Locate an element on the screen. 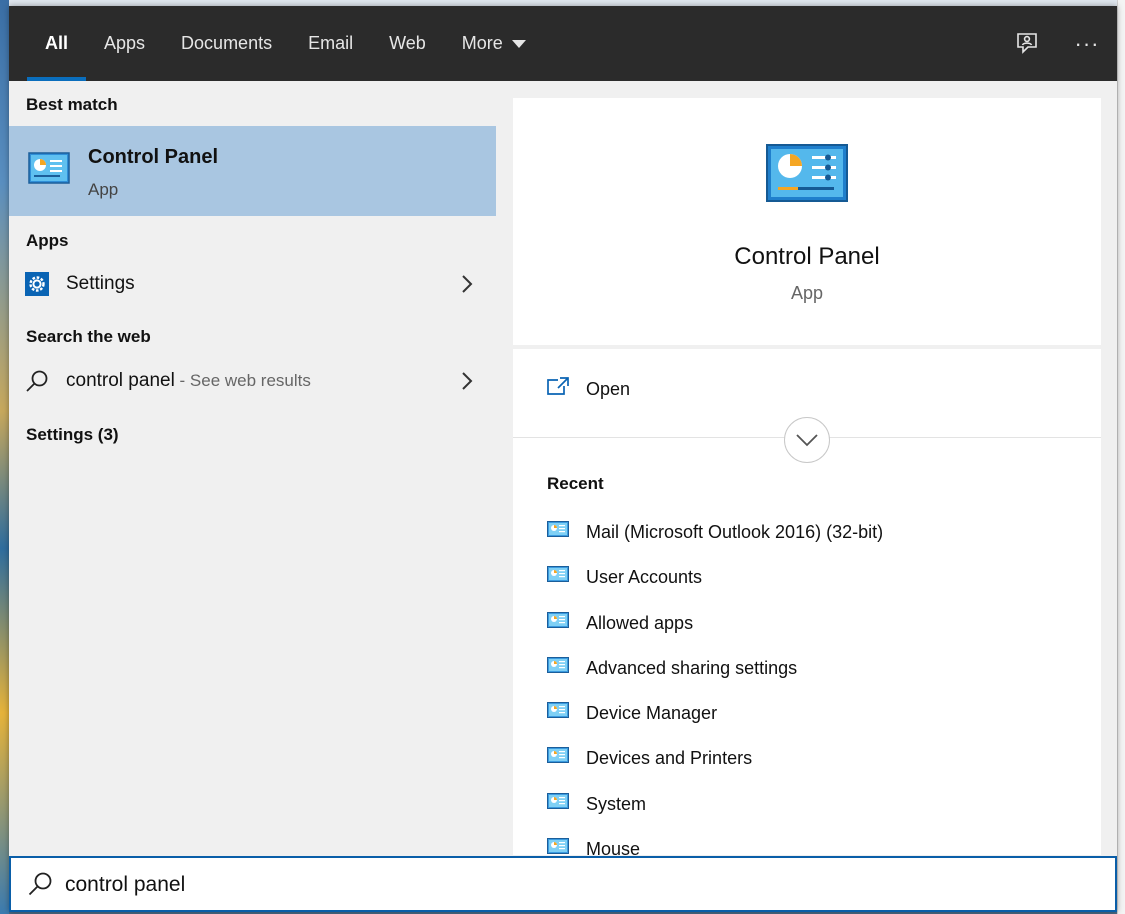 The height and width of the screenshot is (914, 1125). control-panel-icon is located at coordinates (49, 170).